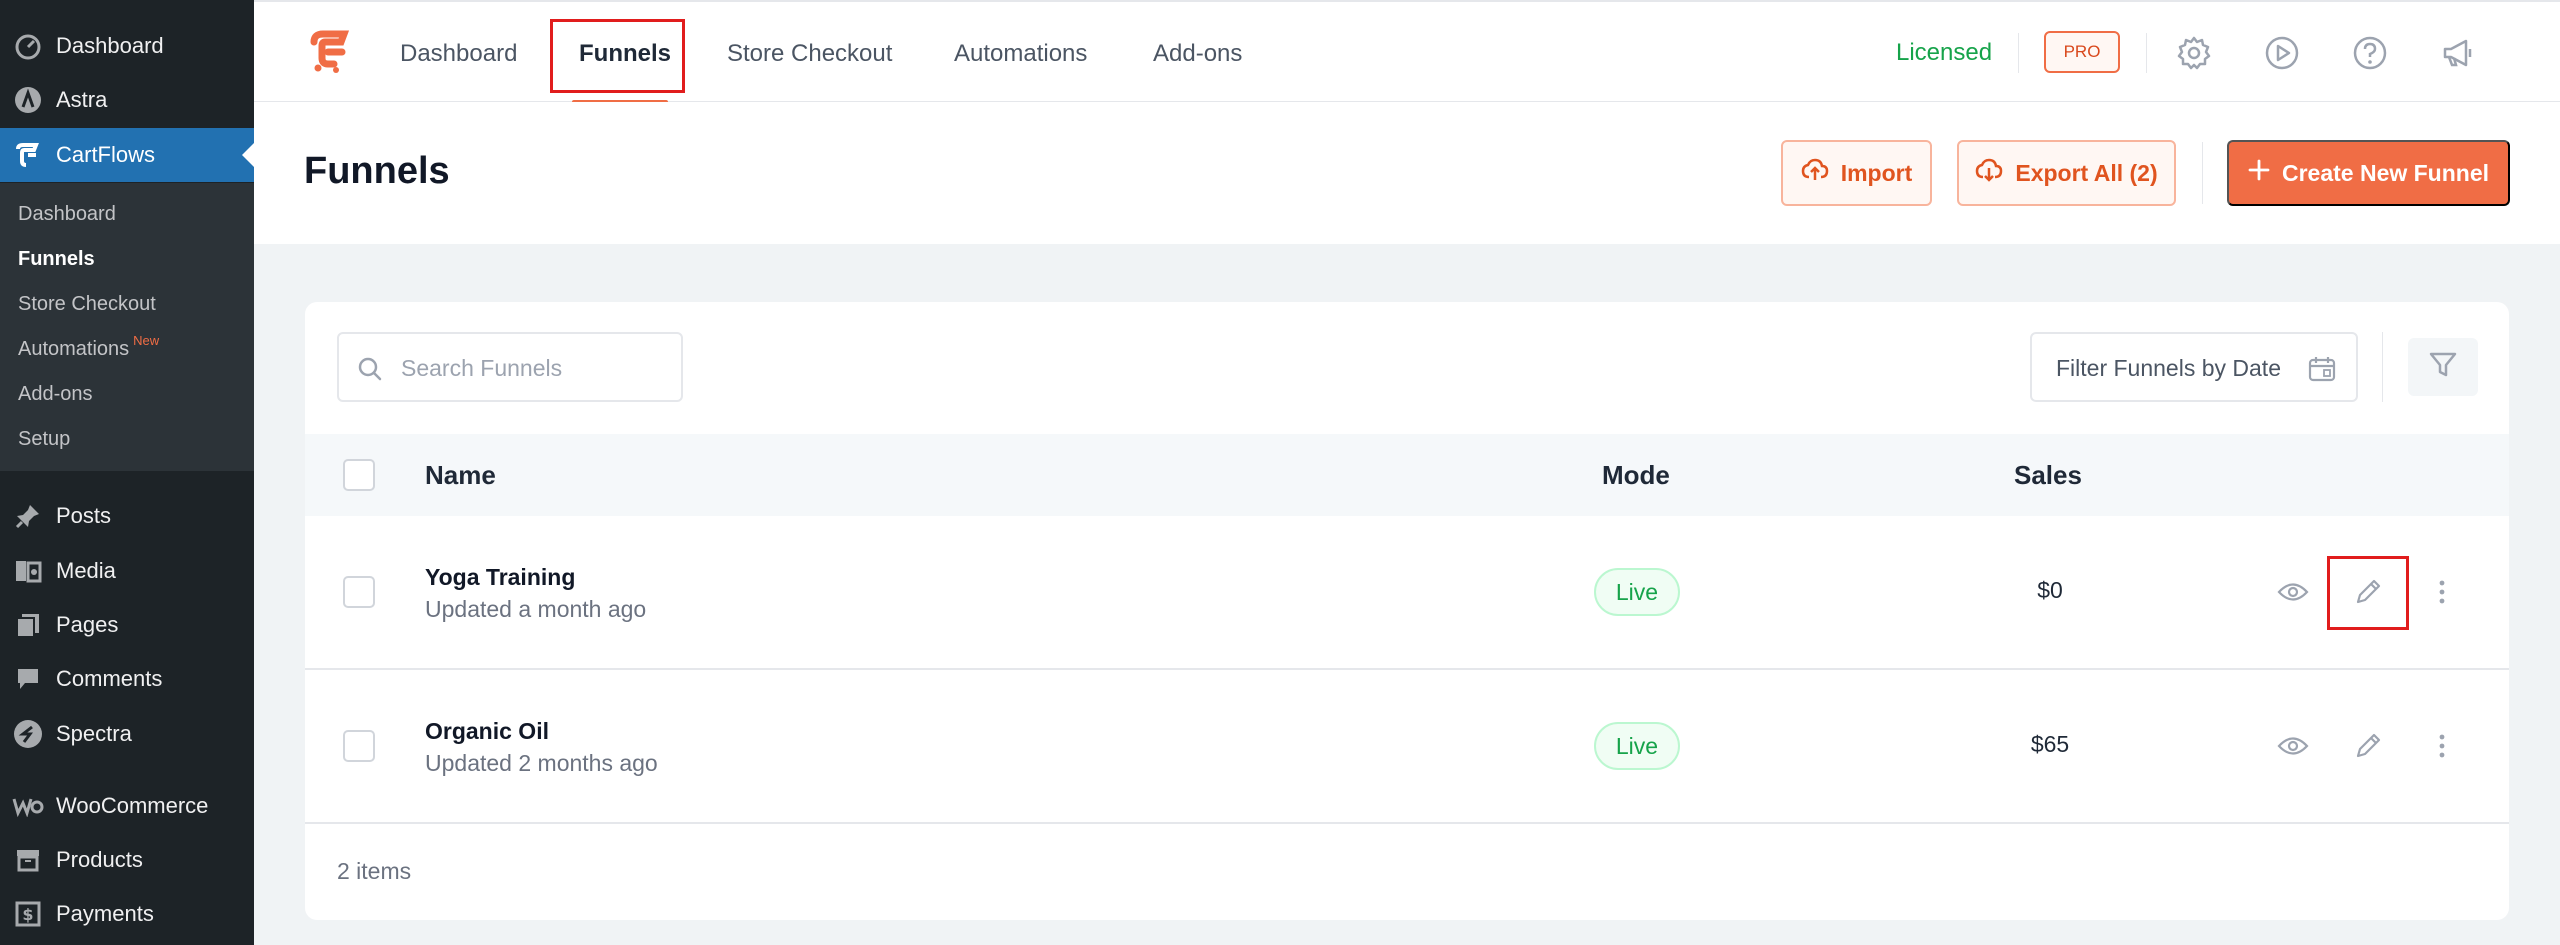  I want to click on wp-menu-cartflows: CartFlows, so click(127, 155).